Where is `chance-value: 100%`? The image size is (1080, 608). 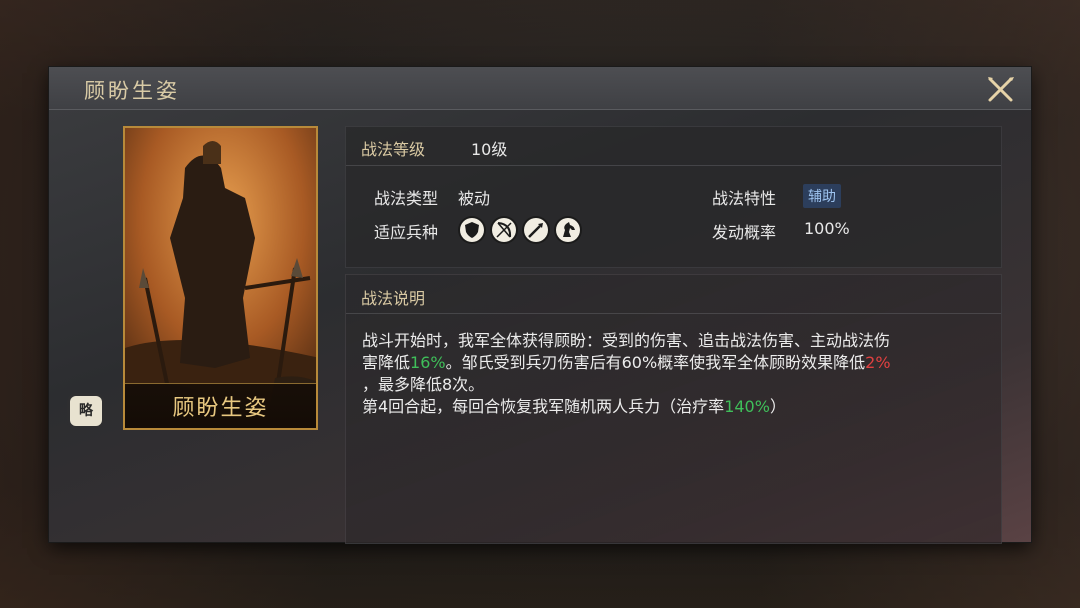
chance-value: 100% is located at coordinates (827, 228).